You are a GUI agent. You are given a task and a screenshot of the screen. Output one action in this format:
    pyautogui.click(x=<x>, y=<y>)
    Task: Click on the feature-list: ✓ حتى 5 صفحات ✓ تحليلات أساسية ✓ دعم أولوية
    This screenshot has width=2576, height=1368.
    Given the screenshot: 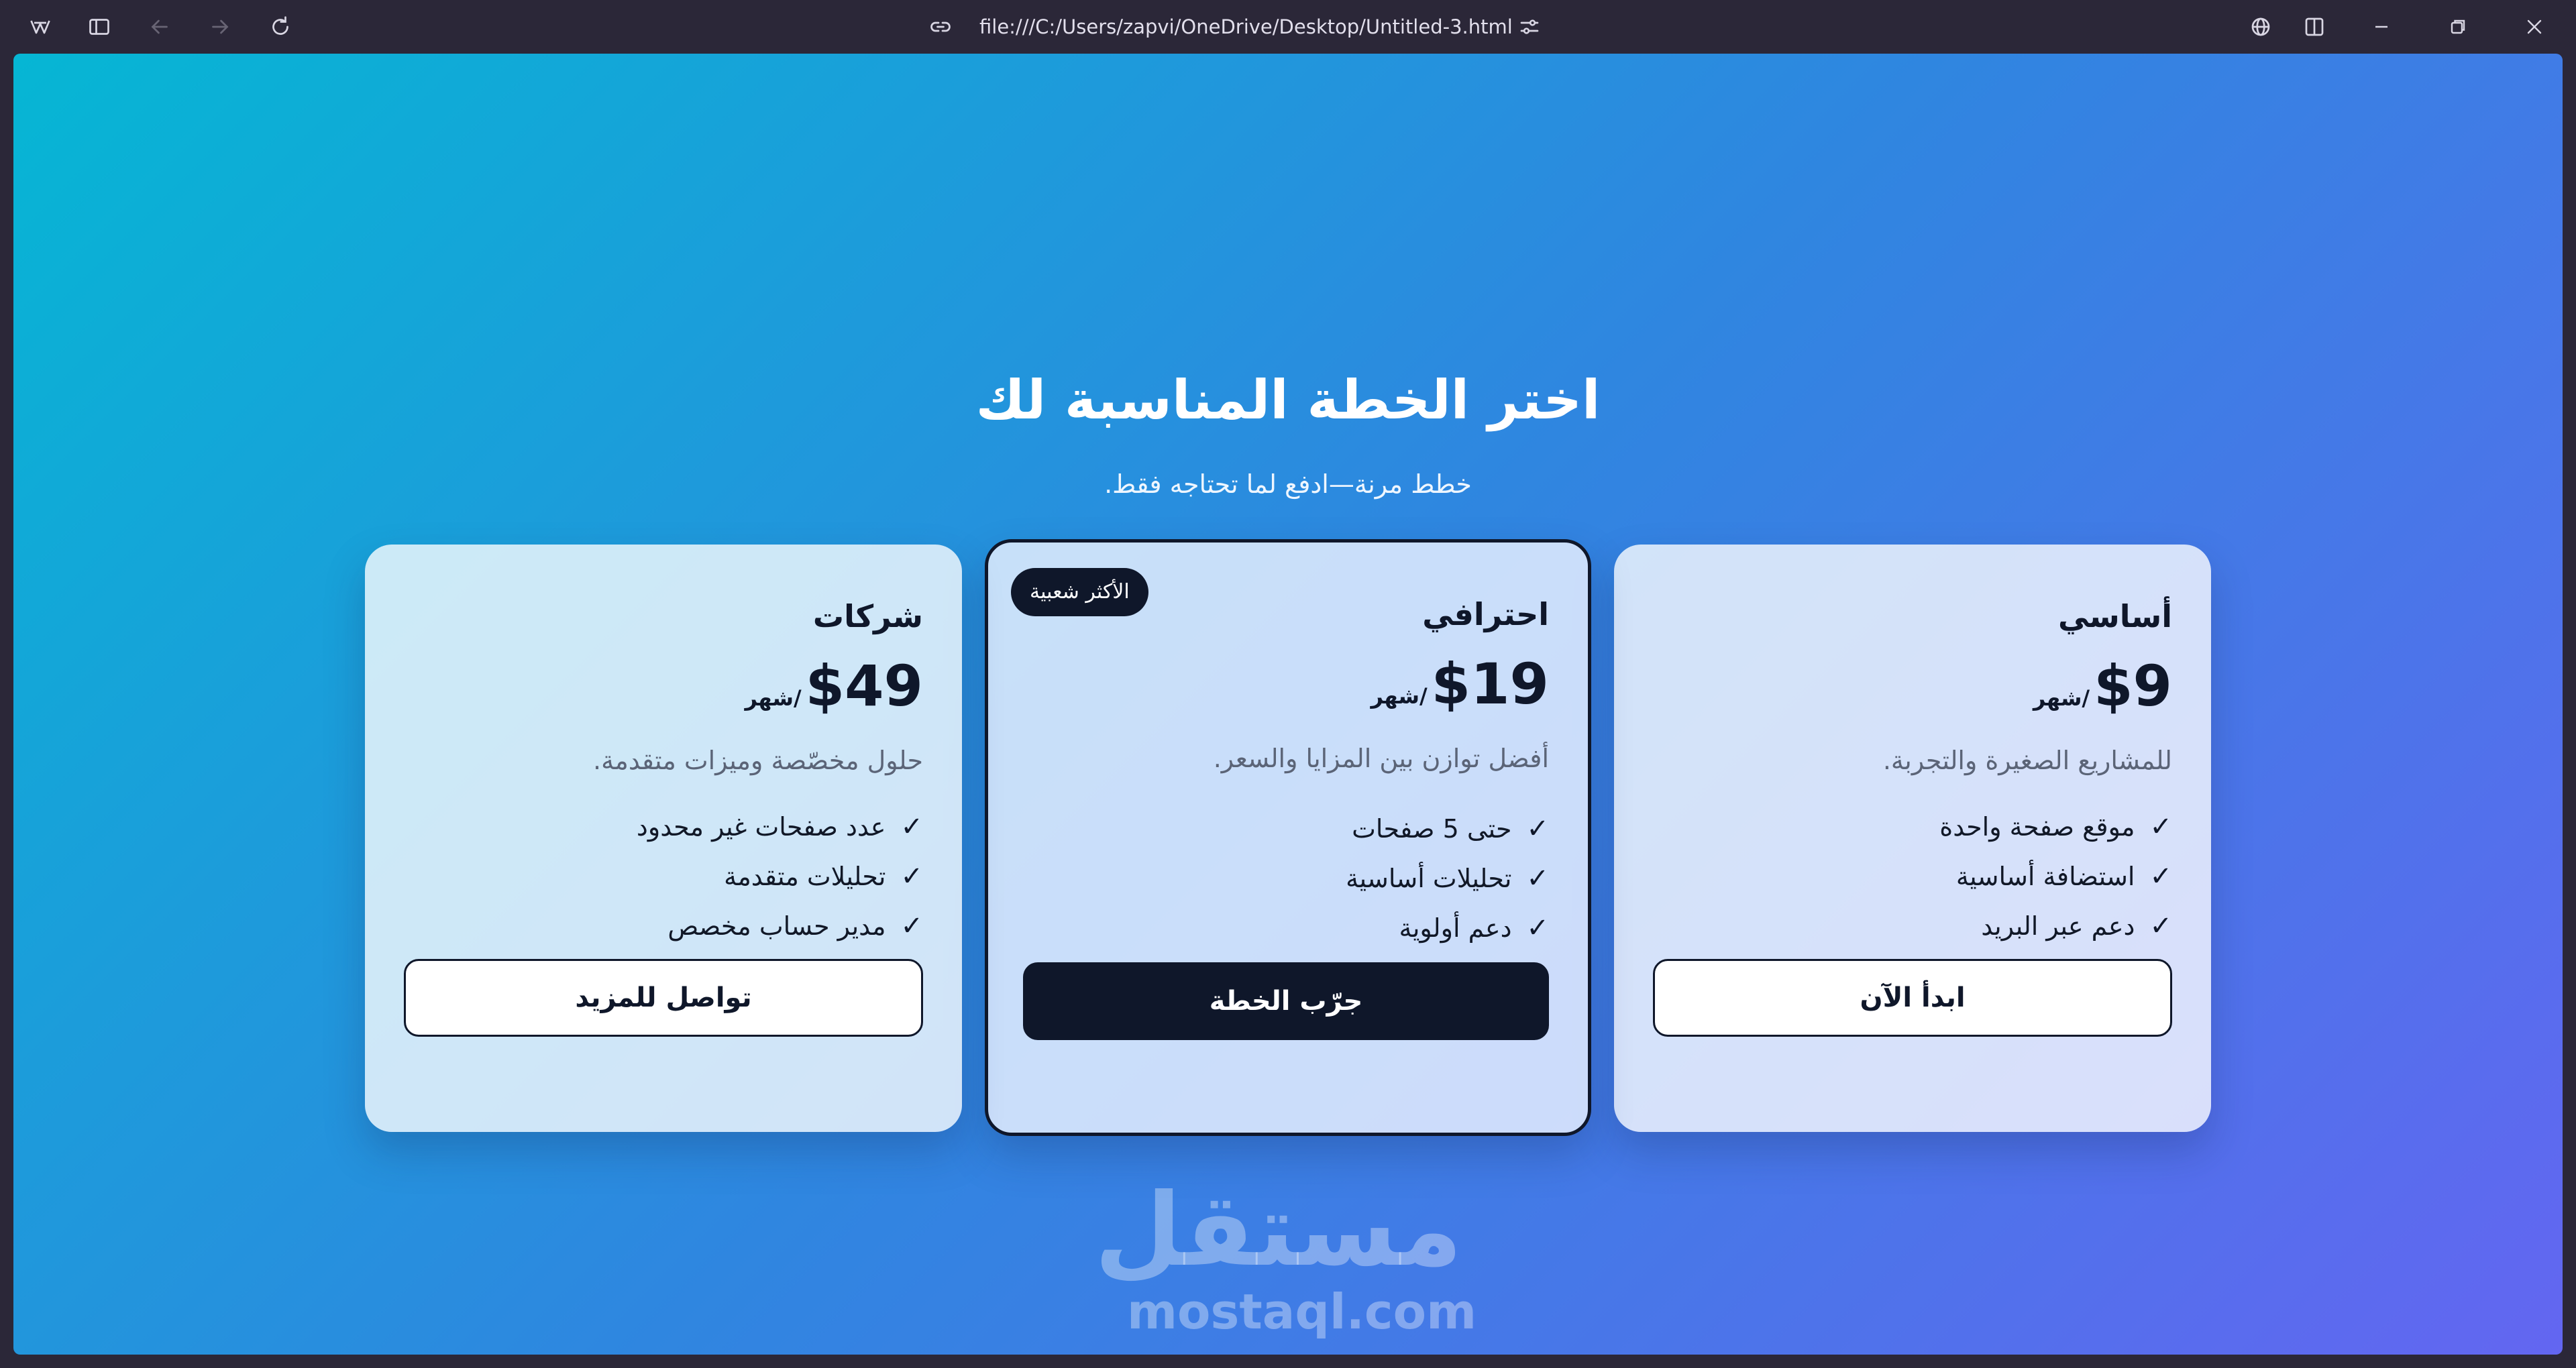 What is the action you would take?
    pyautogui.click(x=1447, y=878)
    